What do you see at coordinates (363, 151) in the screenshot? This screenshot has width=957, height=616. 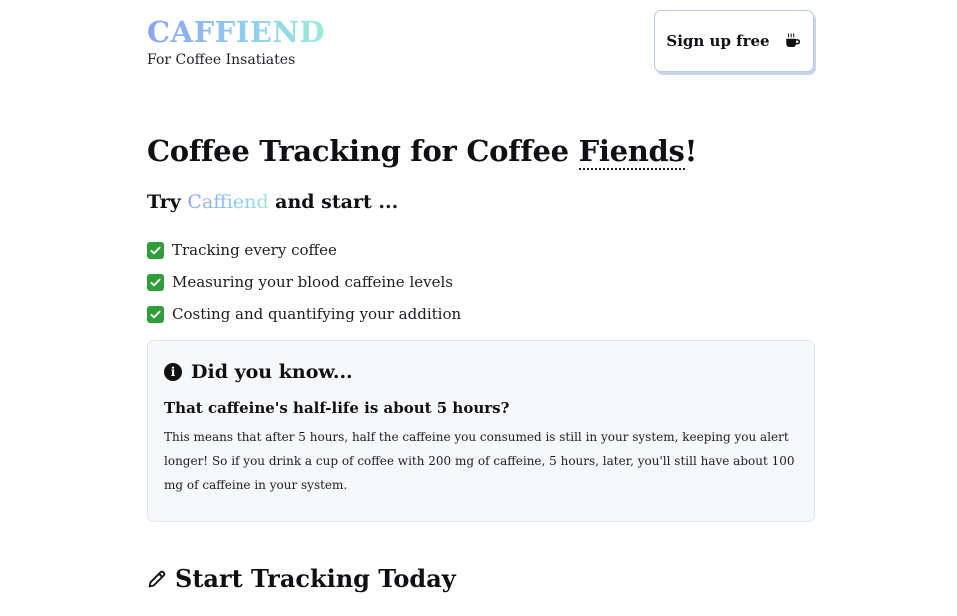 I see `headline-text: Coffee Tracking for Coffee` at bounding box center [363, 151].